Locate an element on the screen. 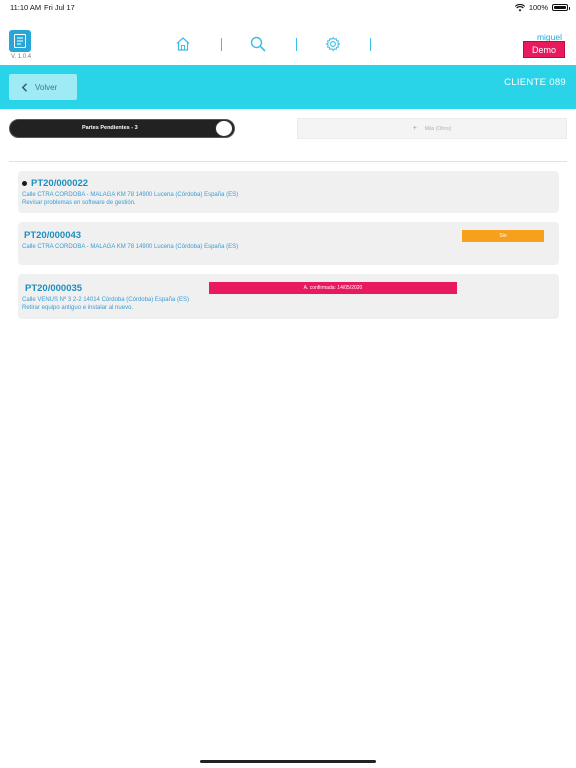 Image resolution: width=576 pixels, height=768 pixels. status-bar: 11:10 AM Fri Jul 17 100% is located at coordinates (288, 7).